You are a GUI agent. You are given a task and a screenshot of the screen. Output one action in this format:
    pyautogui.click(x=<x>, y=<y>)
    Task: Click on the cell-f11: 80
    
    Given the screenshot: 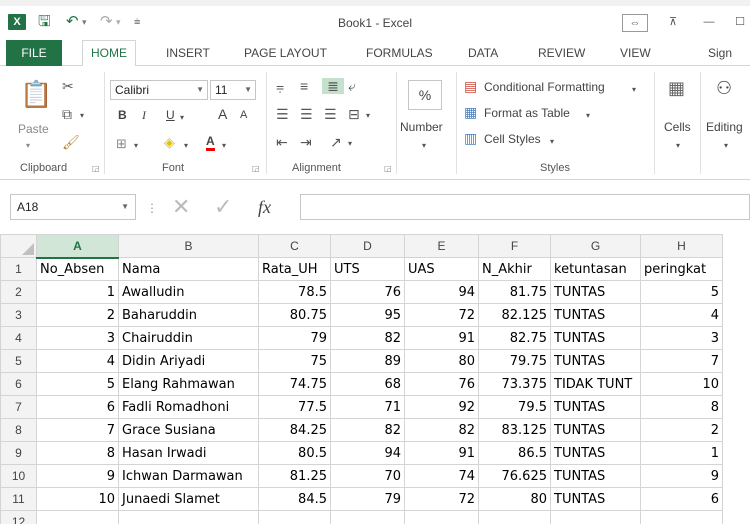 What is the action you would take?
    pyautogui.click(x=514, y=499)
    